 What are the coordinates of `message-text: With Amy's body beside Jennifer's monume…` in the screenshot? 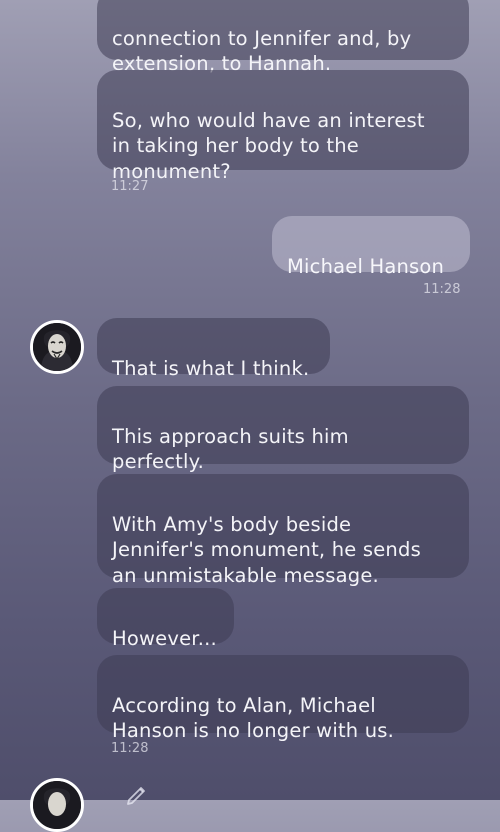 It's located at (266, 549).